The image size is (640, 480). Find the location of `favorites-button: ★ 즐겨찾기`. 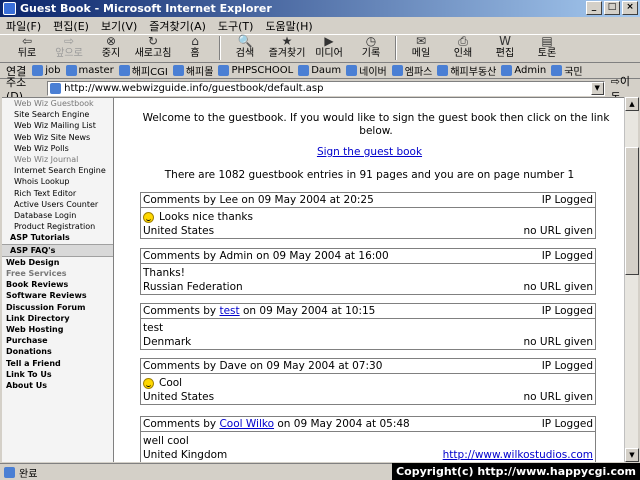

favorites-button: ★ 즐겨찾기 is located at coordinates (287, 48).